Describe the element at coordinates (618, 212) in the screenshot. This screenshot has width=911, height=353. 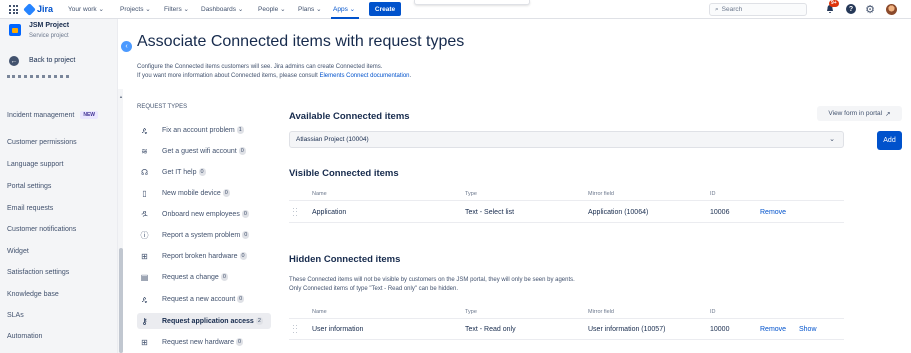
I see `table-cell-mirror-field: Application (10064)` at that location.